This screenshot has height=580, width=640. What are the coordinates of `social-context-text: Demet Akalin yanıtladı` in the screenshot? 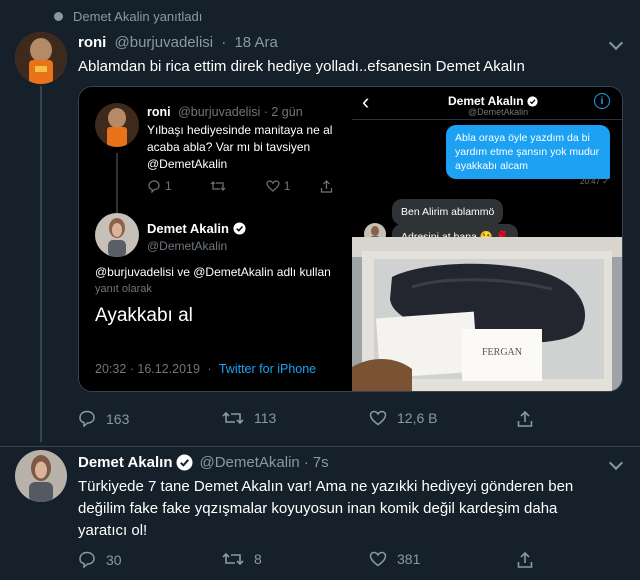 It's located at (138, 16).